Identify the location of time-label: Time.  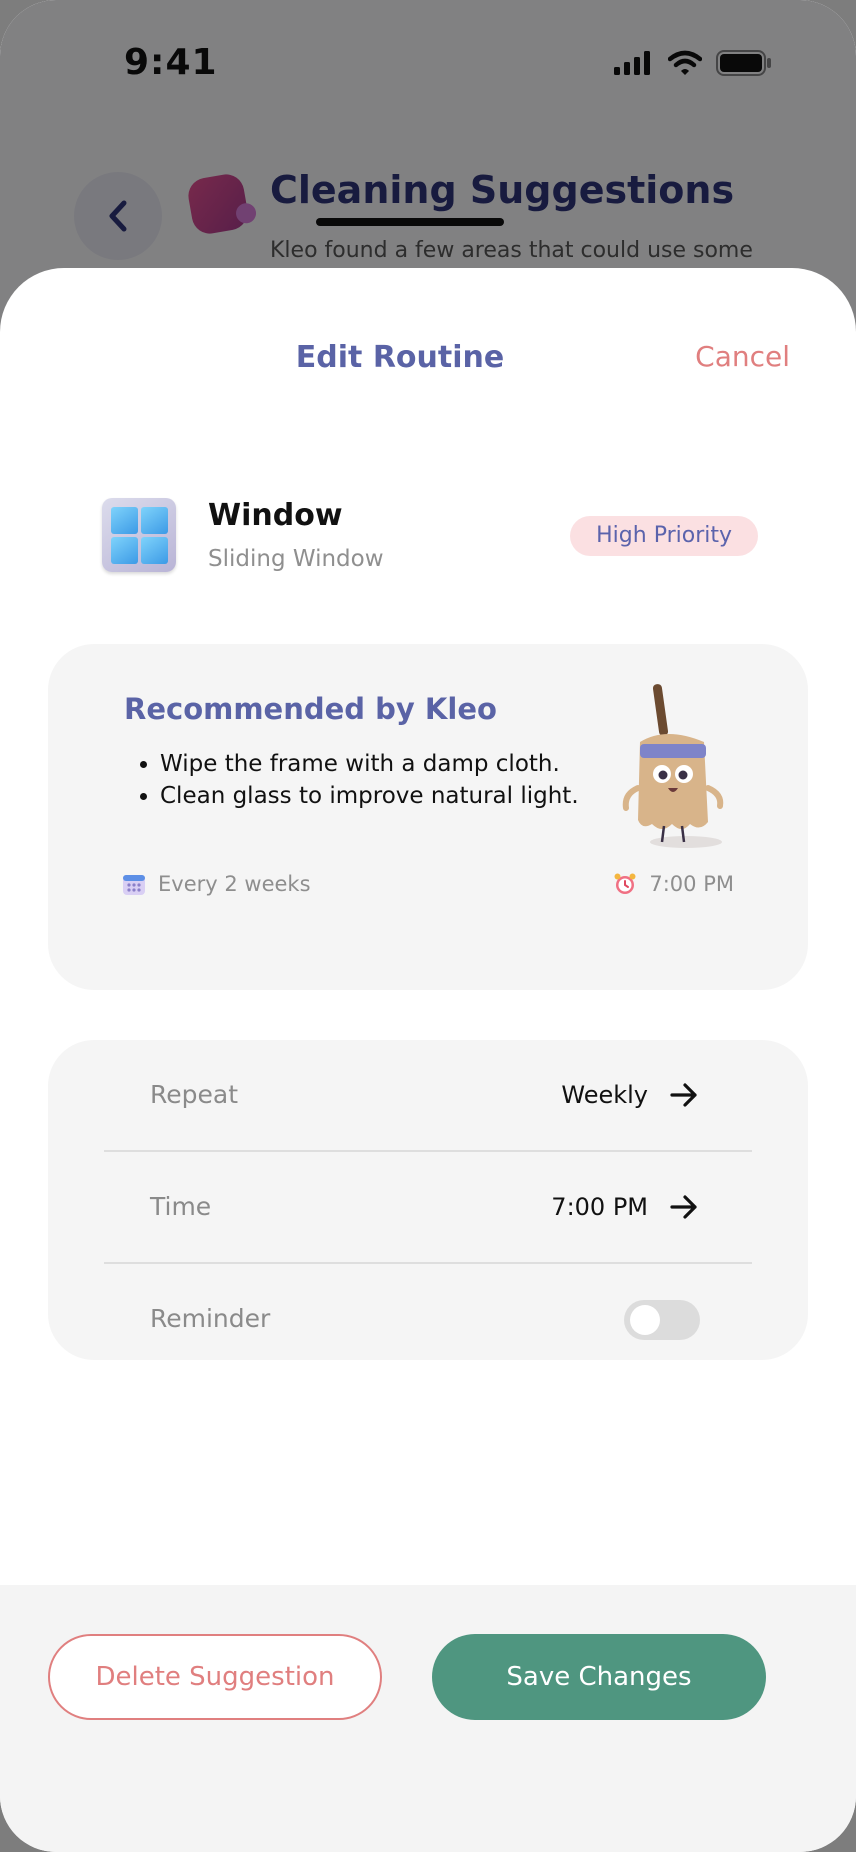
(181, 1206).